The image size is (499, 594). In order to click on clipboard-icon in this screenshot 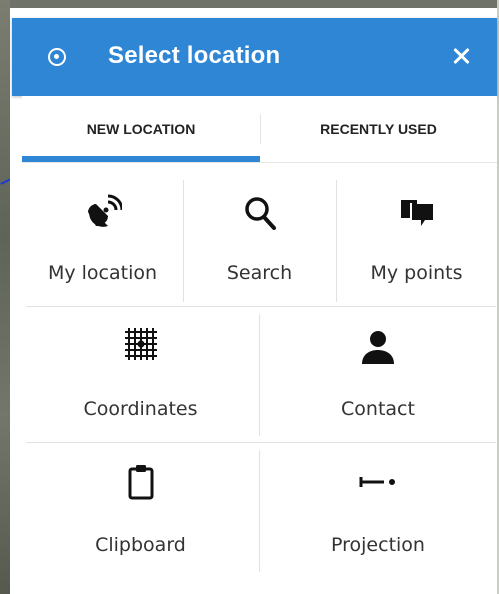, I will do `click(140, 482)`.